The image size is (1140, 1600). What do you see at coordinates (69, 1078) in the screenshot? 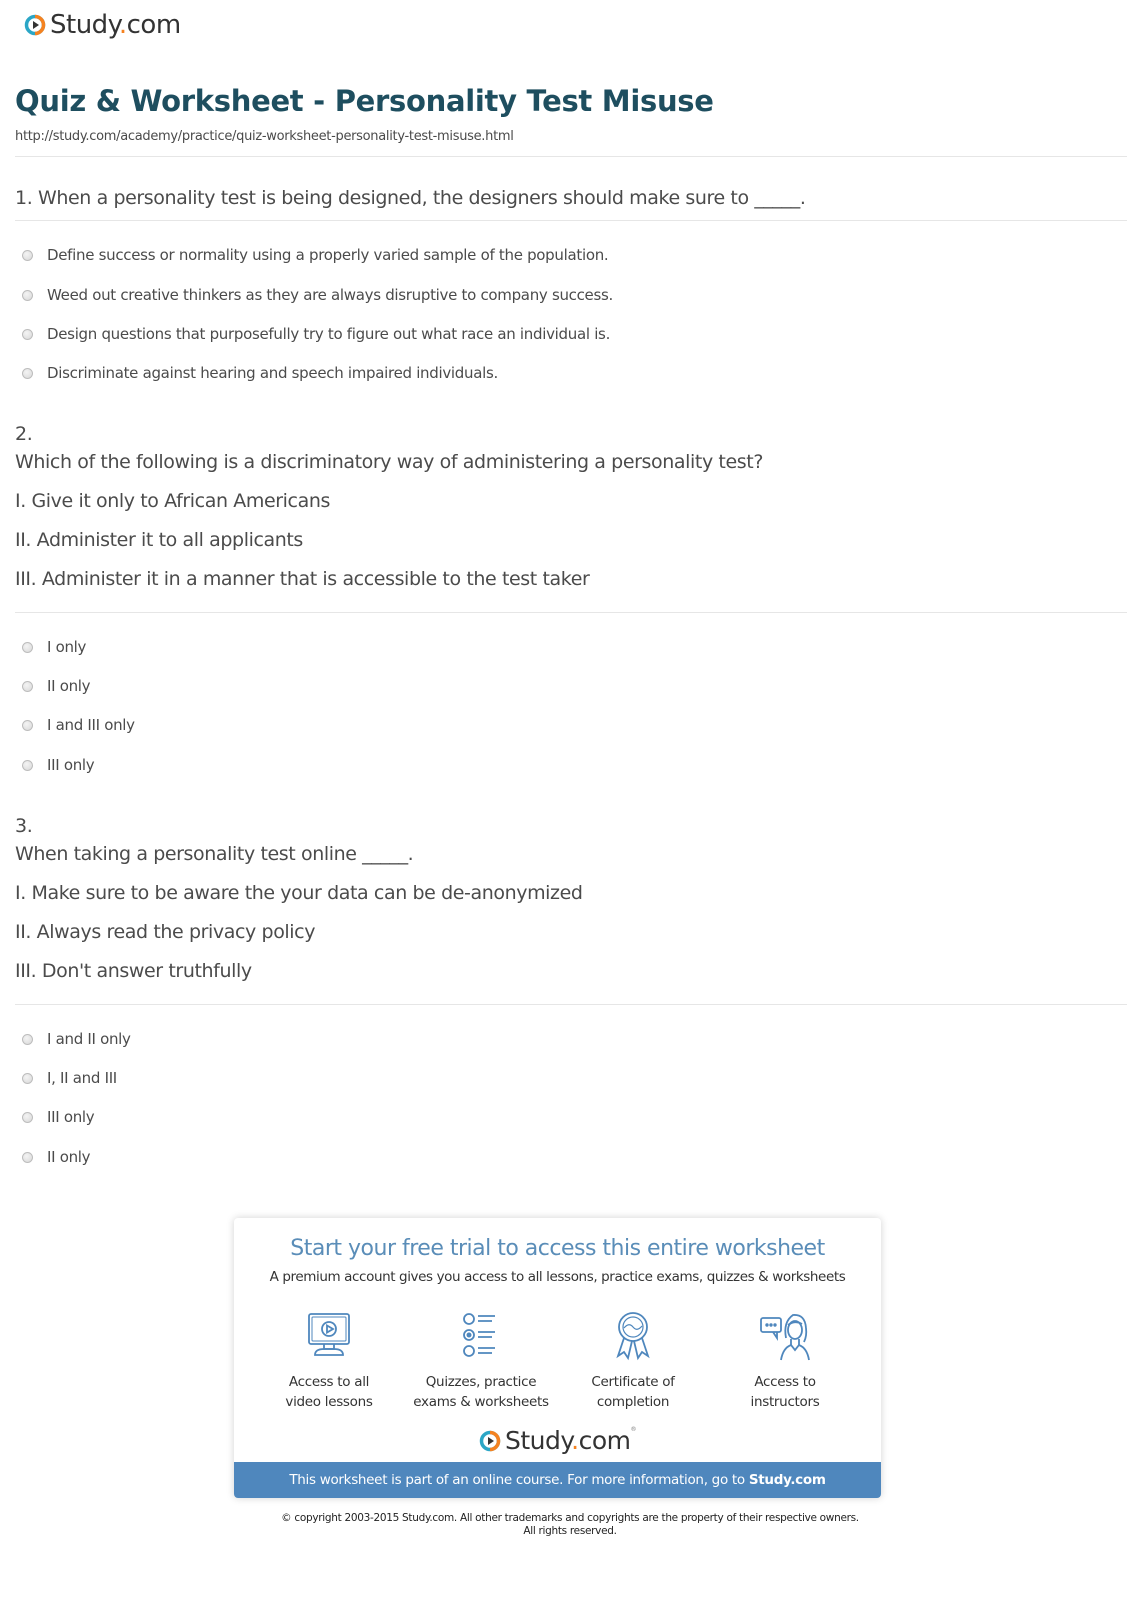
I see `answer-option: I, II and III` at bounding box center [69, 1078].